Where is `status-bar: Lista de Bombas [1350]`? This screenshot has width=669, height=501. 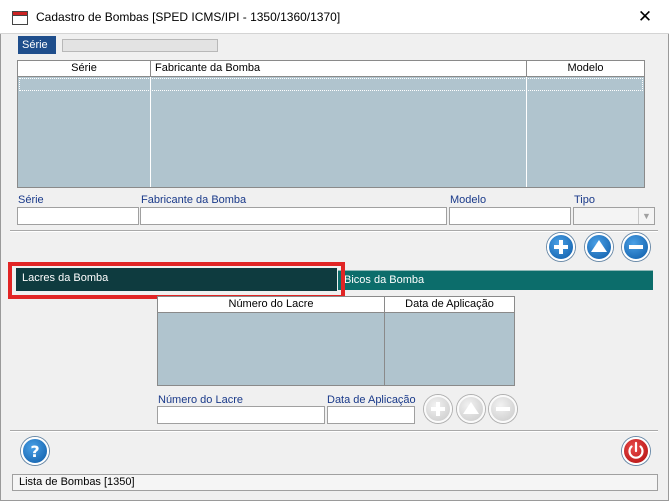 status-bar: Lista de Bombas [1350] is located at coordinates (335, 482).